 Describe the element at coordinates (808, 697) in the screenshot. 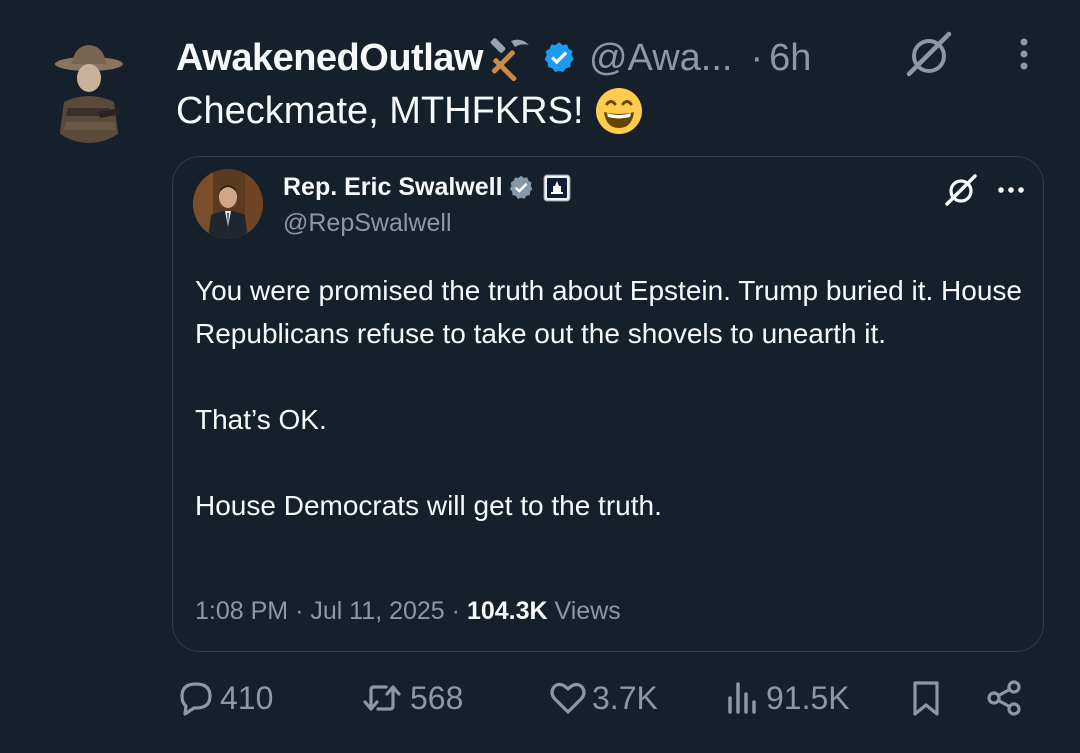

I see `views-count: 91.5K` at that location.